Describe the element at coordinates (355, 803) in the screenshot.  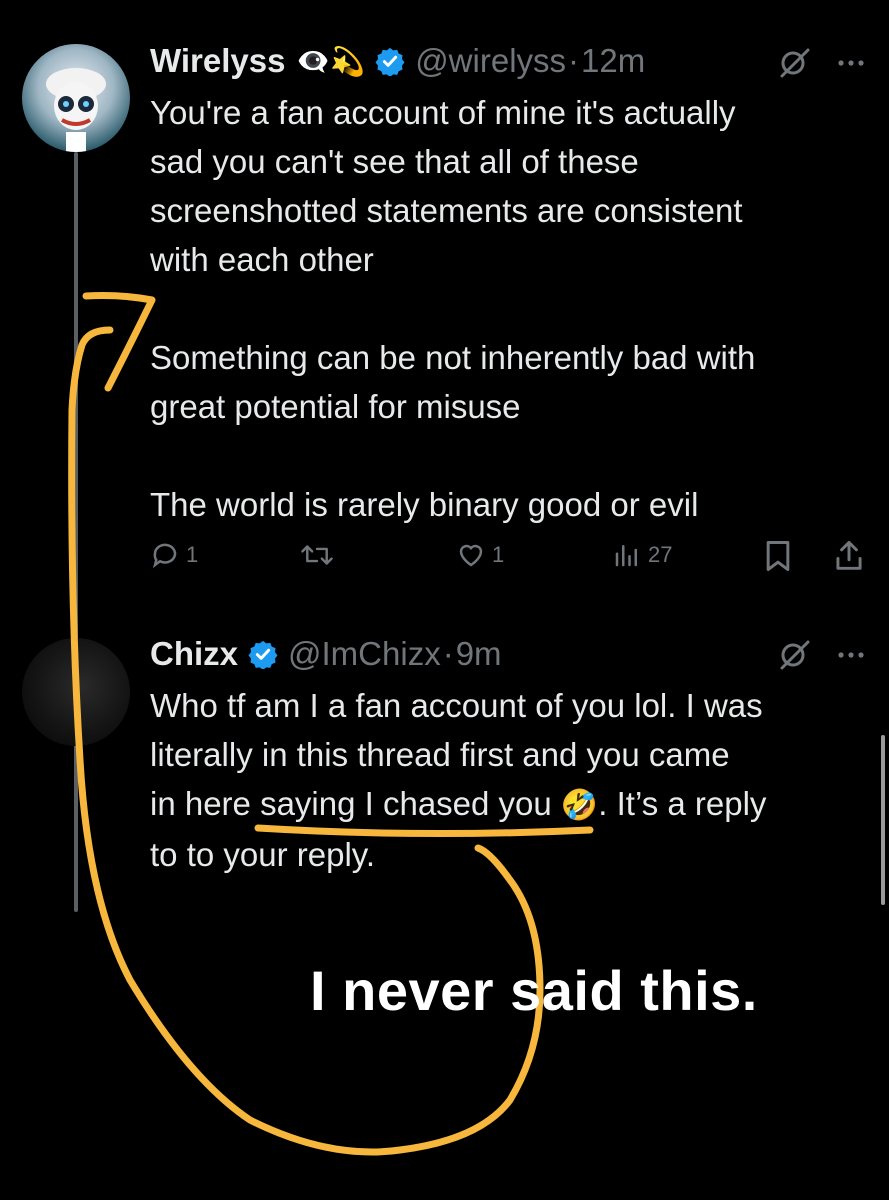
I see `tweet2-line-part: in here saying I chased you` at that location.